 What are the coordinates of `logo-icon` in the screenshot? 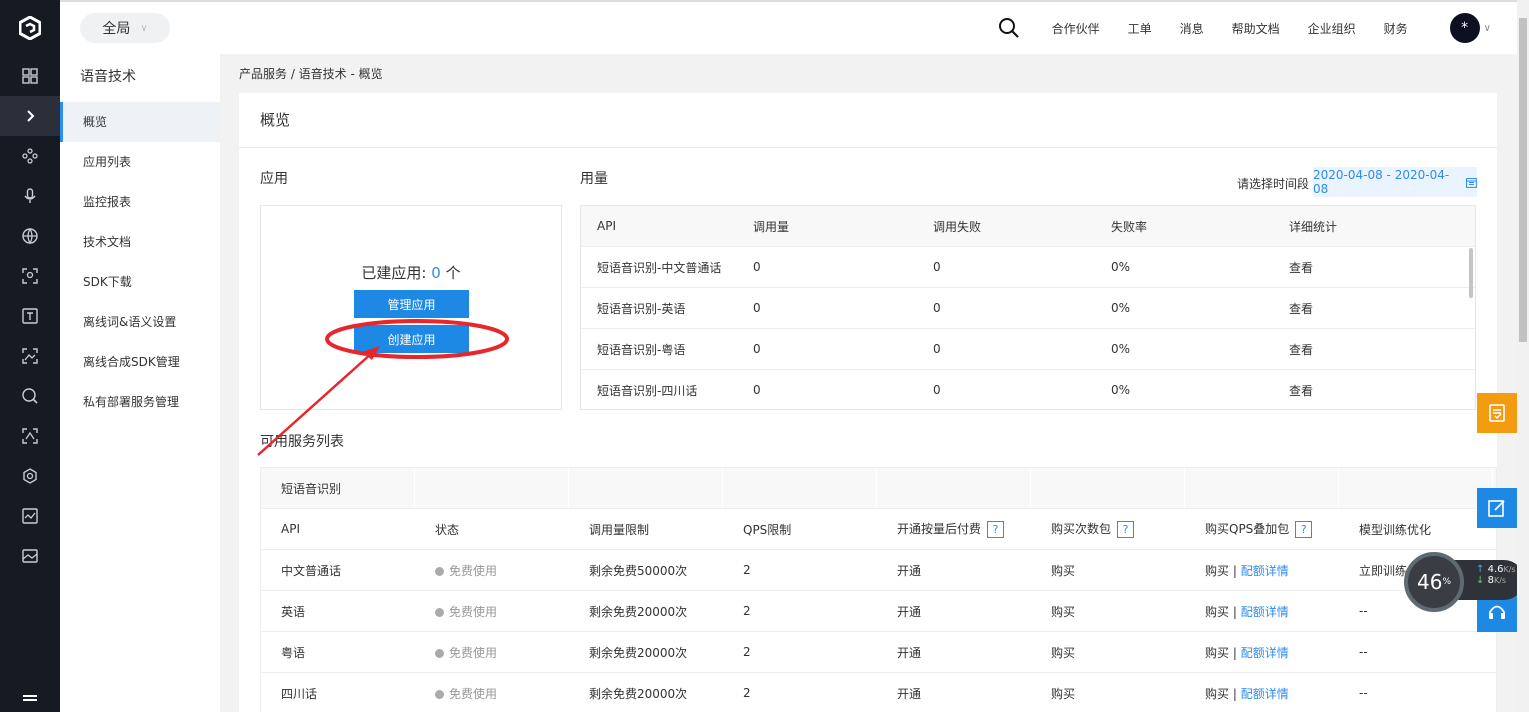 It's located at (30, 28).